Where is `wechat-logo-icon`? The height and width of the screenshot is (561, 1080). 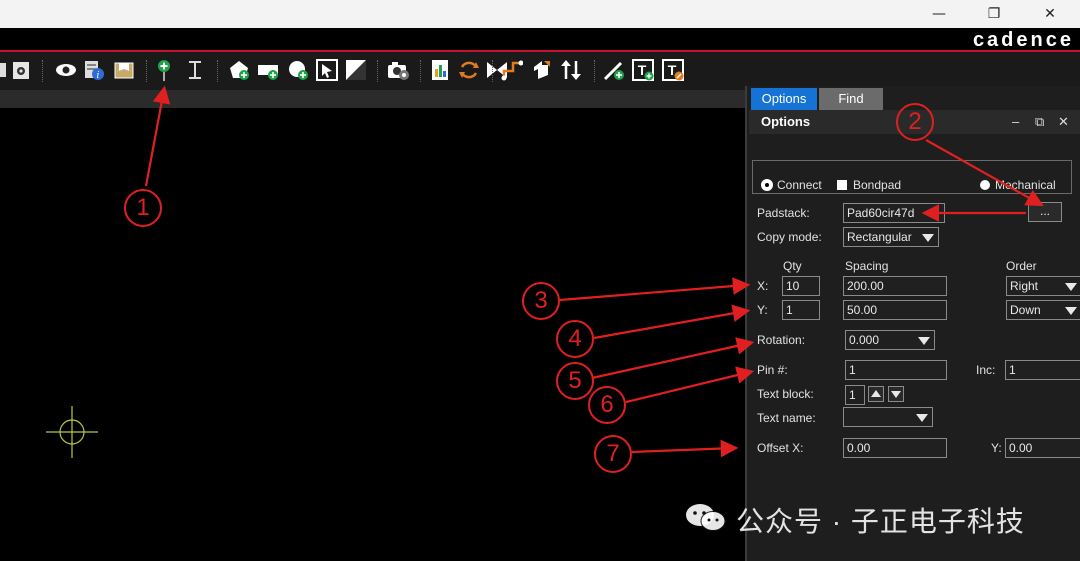 wechat-logo-icon is located at coordinates (706, 517).